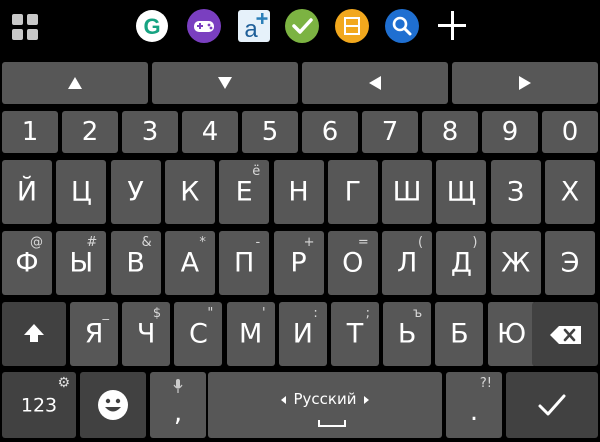  I want to click on key-hint: ", so click(210, 313).